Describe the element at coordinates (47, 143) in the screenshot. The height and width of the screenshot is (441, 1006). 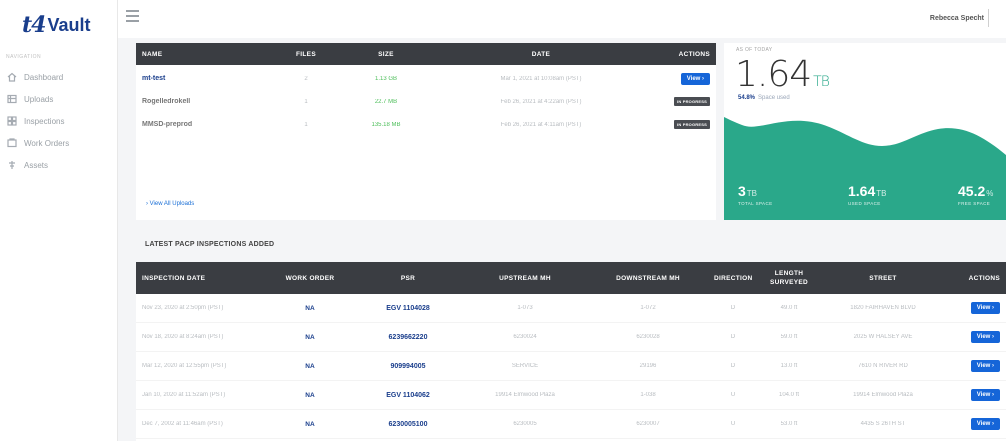
I see `sidebar-item-label: Work Orders` at that location.